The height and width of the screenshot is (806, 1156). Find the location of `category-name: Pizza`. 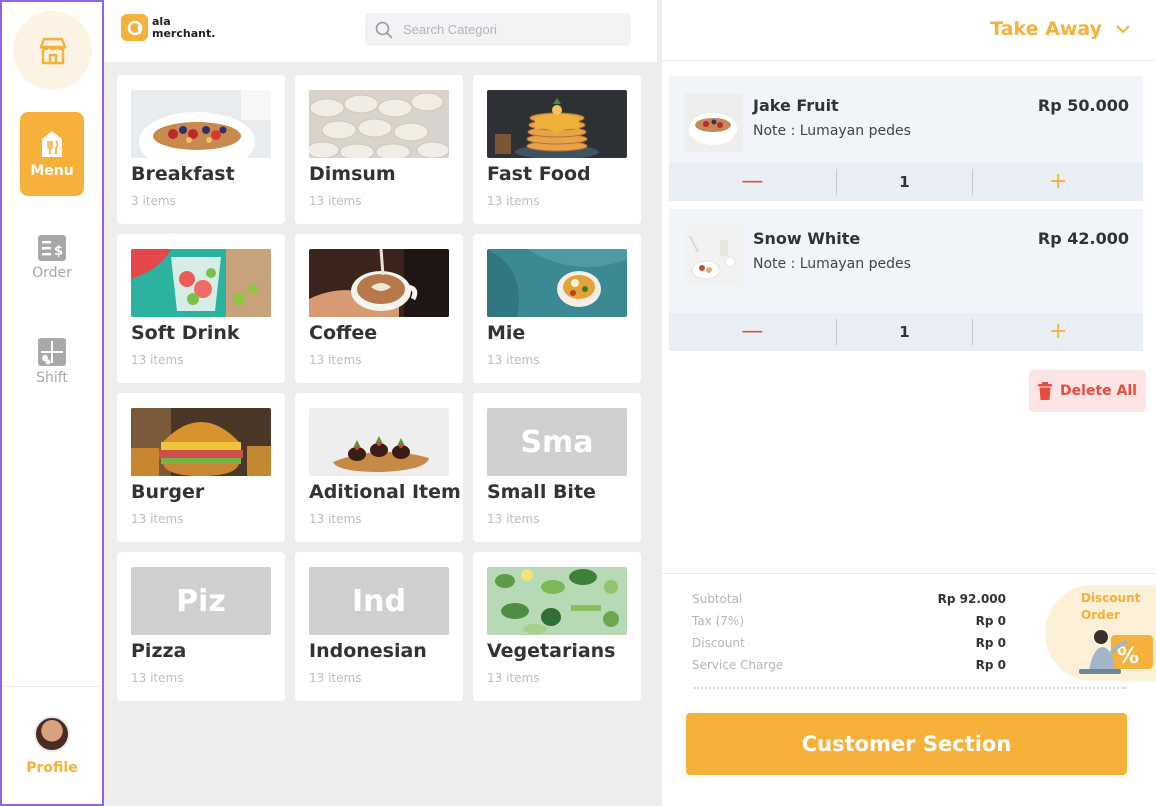

category-name: Pizza is located at coordinates (159, 651).